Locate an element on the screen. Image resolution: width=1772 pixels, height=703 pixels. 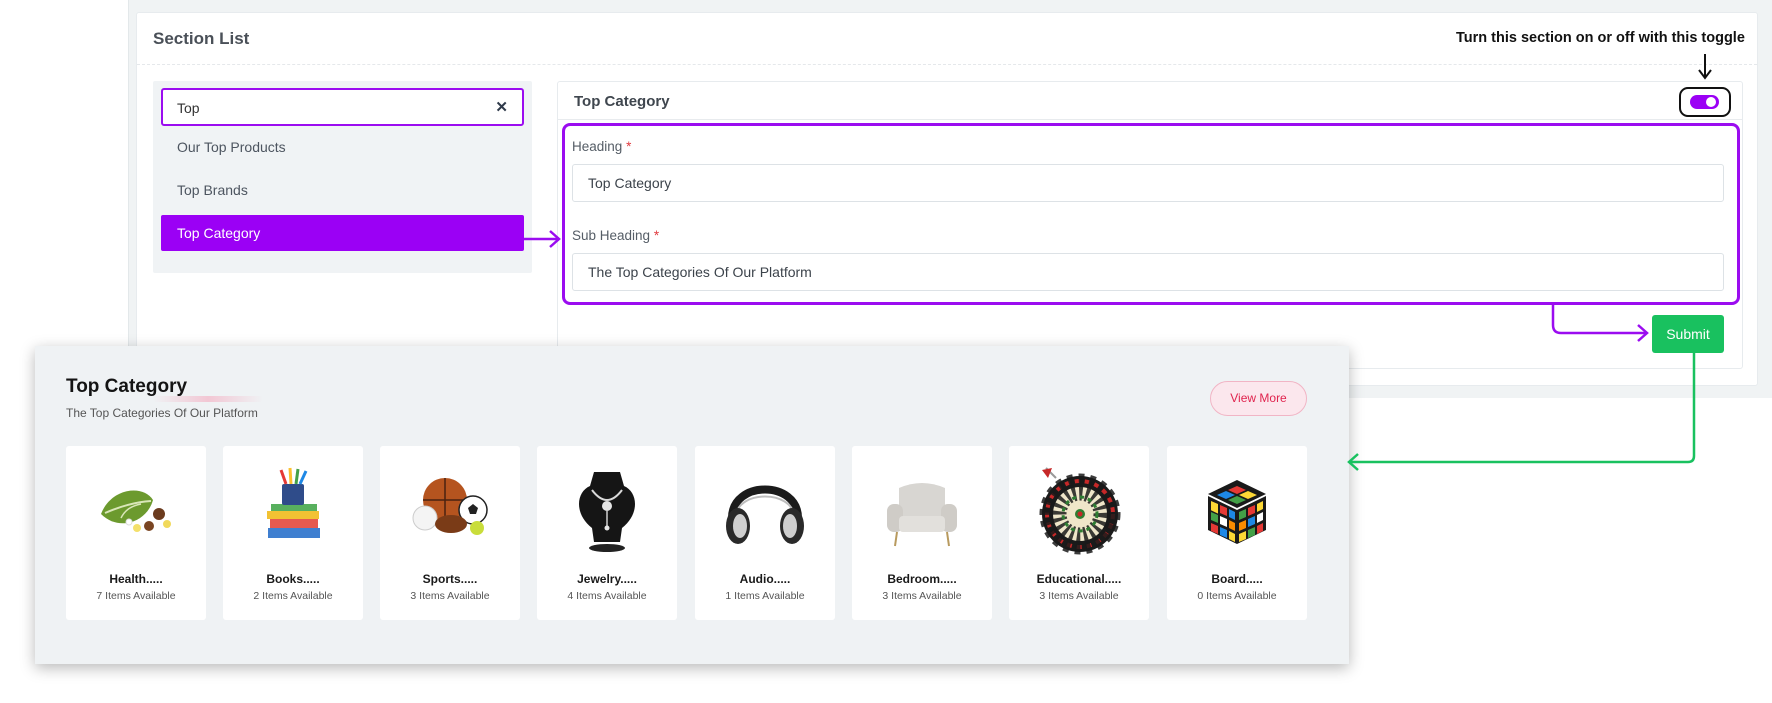
preview-title: Top Category is located at coordinates (127, 386).